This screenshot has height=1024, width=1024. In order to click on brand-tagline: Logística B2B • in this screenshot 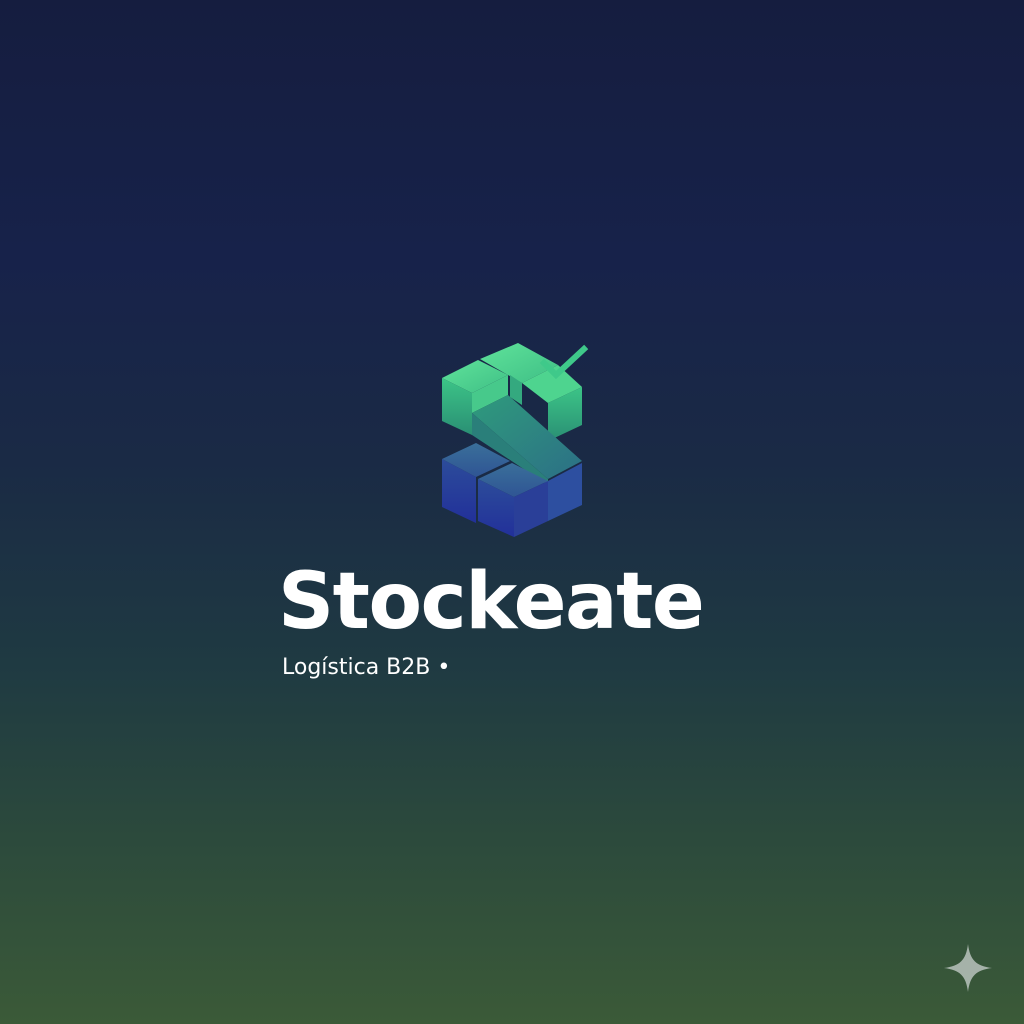, I will do `click(366, 667)`.